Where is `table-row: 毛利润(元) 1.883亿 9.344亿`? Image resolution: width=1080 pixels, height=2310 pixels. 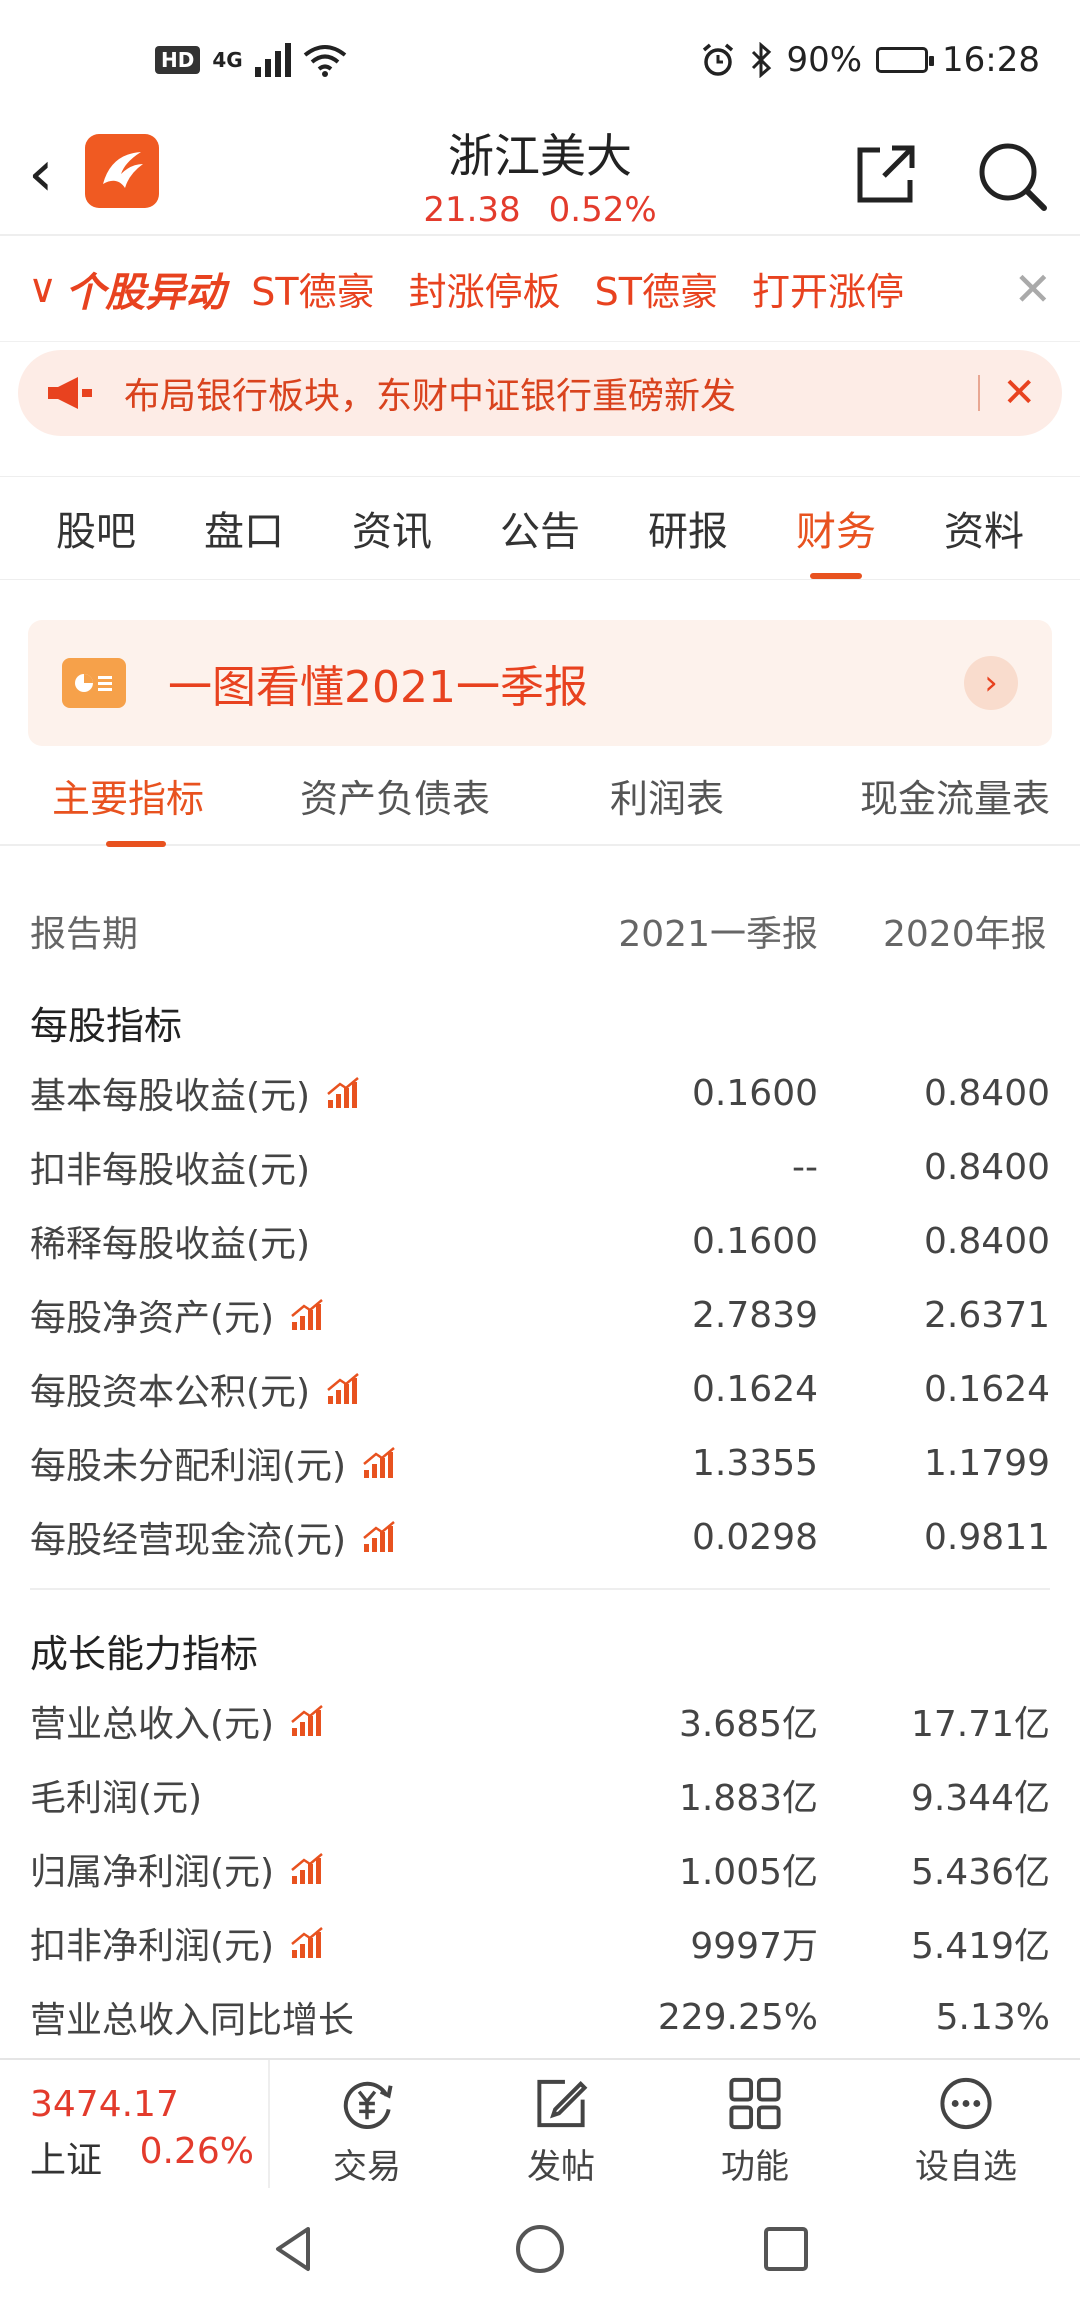 table-row: 毛利润(元) 1.883亿 9.344亿 is located at coordinates (540, 1795).